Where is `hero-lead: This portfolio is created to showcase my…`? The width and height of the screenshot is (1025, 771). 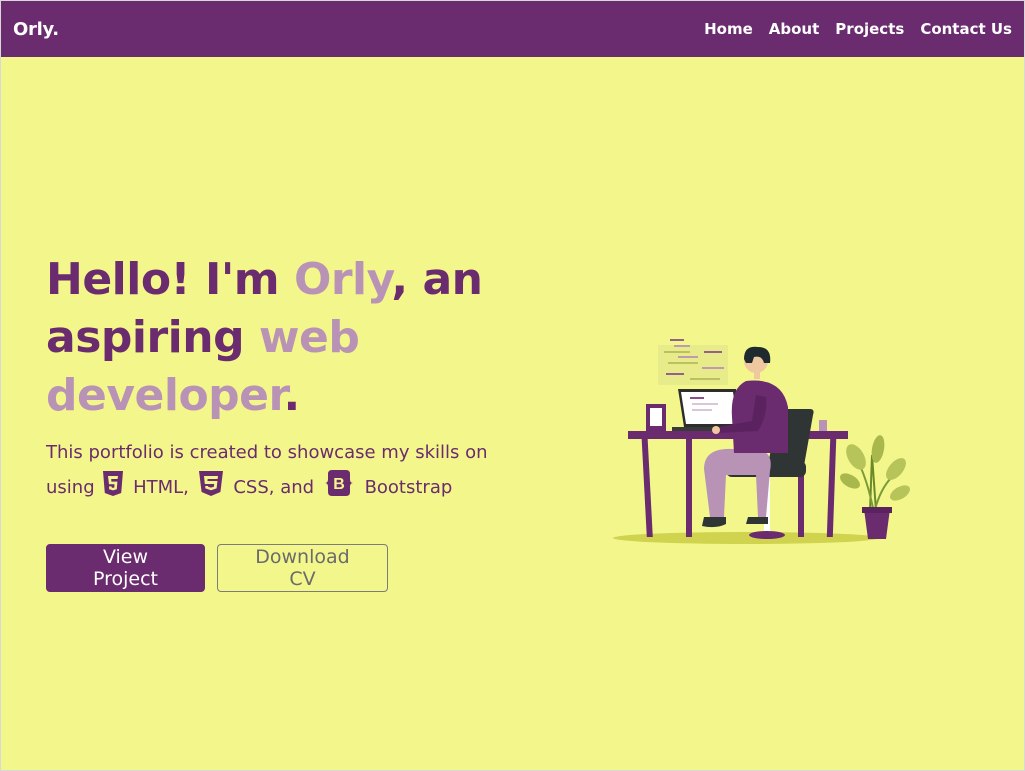 hero-lead: This portfolio is created to showcase my… is located at coordinates (281, 472).